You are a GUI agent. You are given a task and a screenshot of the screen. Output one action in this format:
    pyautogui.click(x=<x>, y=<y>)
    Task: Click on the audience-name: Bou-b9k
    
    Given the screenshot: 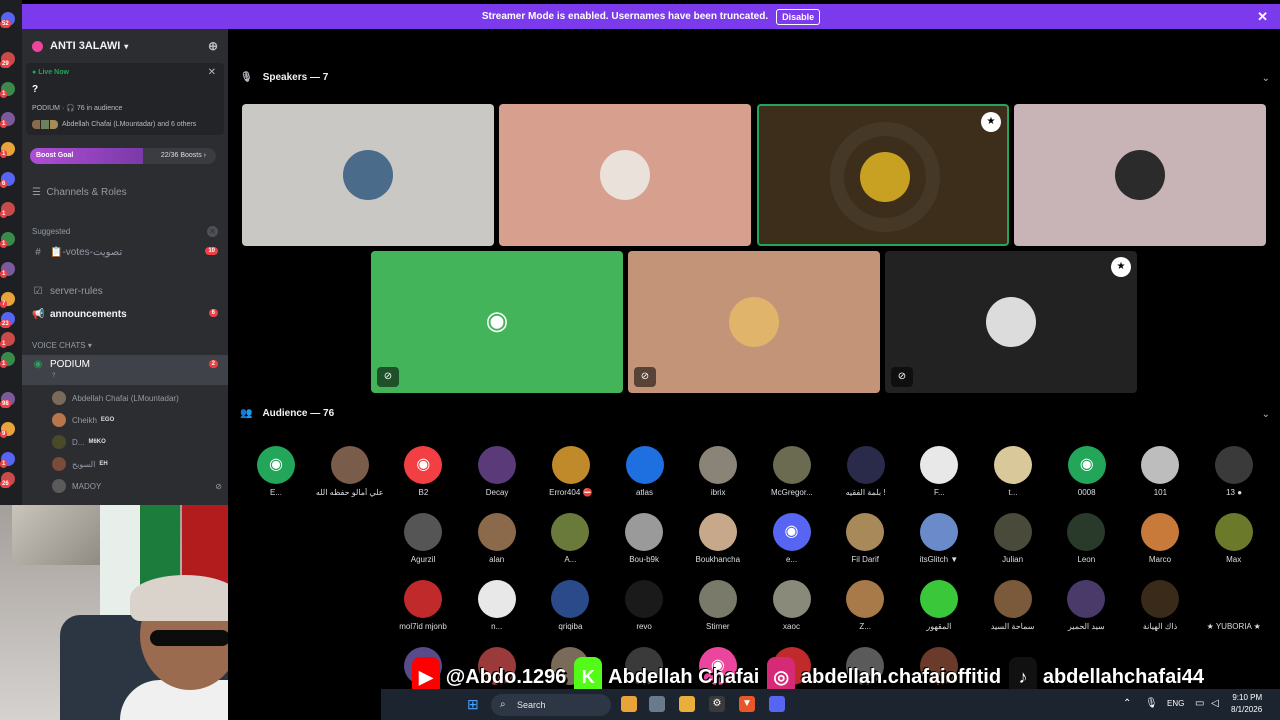 What is the action you would take?
    pyautogui.click(x=644, y=559)
    